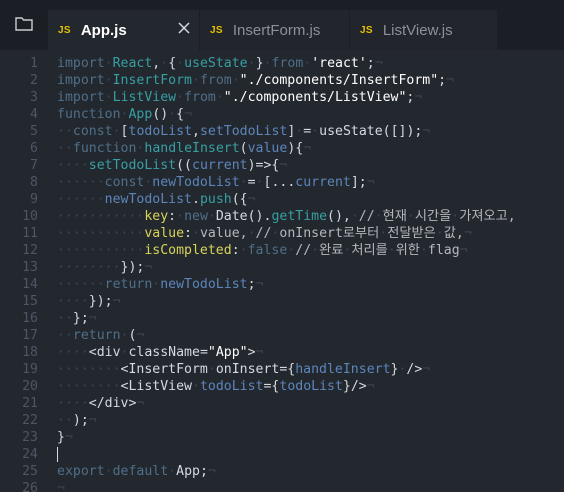  Describe the element at coordinates (282, 403) in the screenshot. I see `code-line: 21 ····</div>¬` at that location.